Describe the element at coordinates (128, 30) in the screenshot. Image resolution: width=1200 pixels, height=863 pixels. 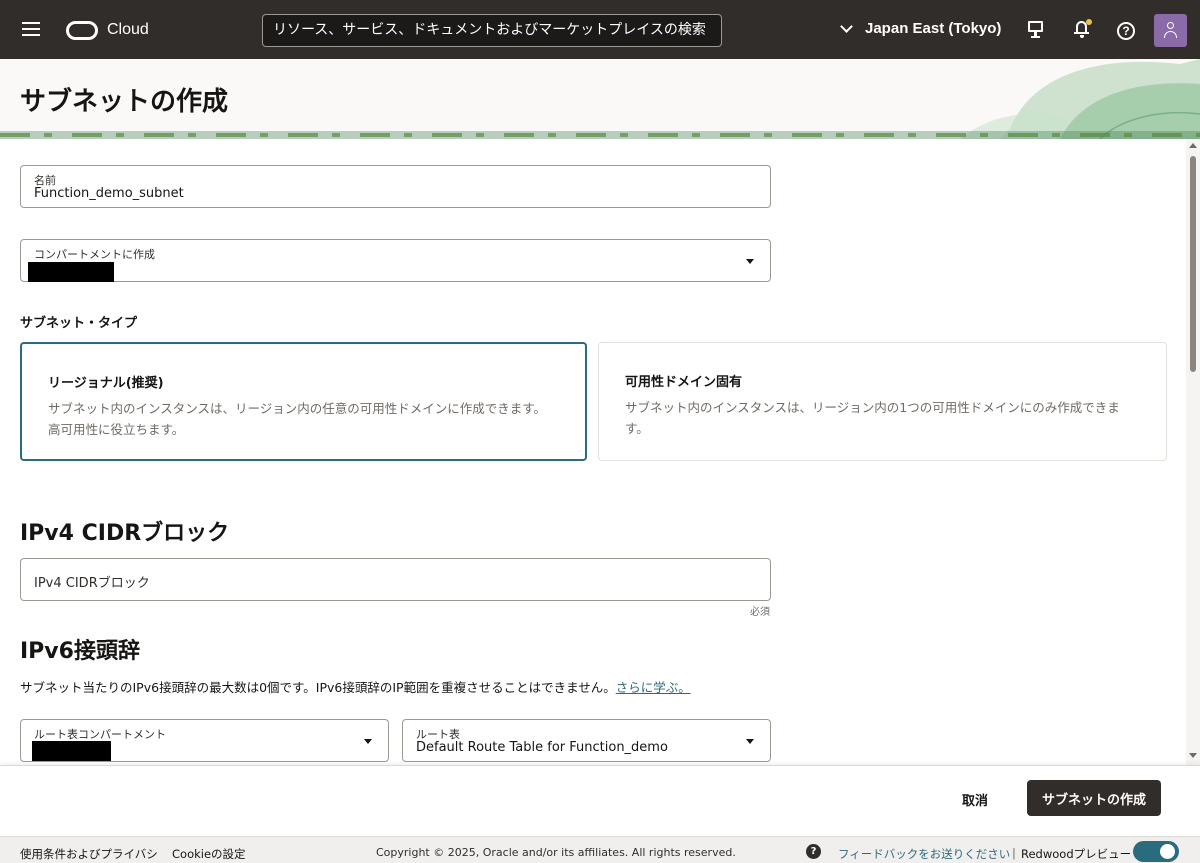
I see `logo-text: Cloud` at that location.